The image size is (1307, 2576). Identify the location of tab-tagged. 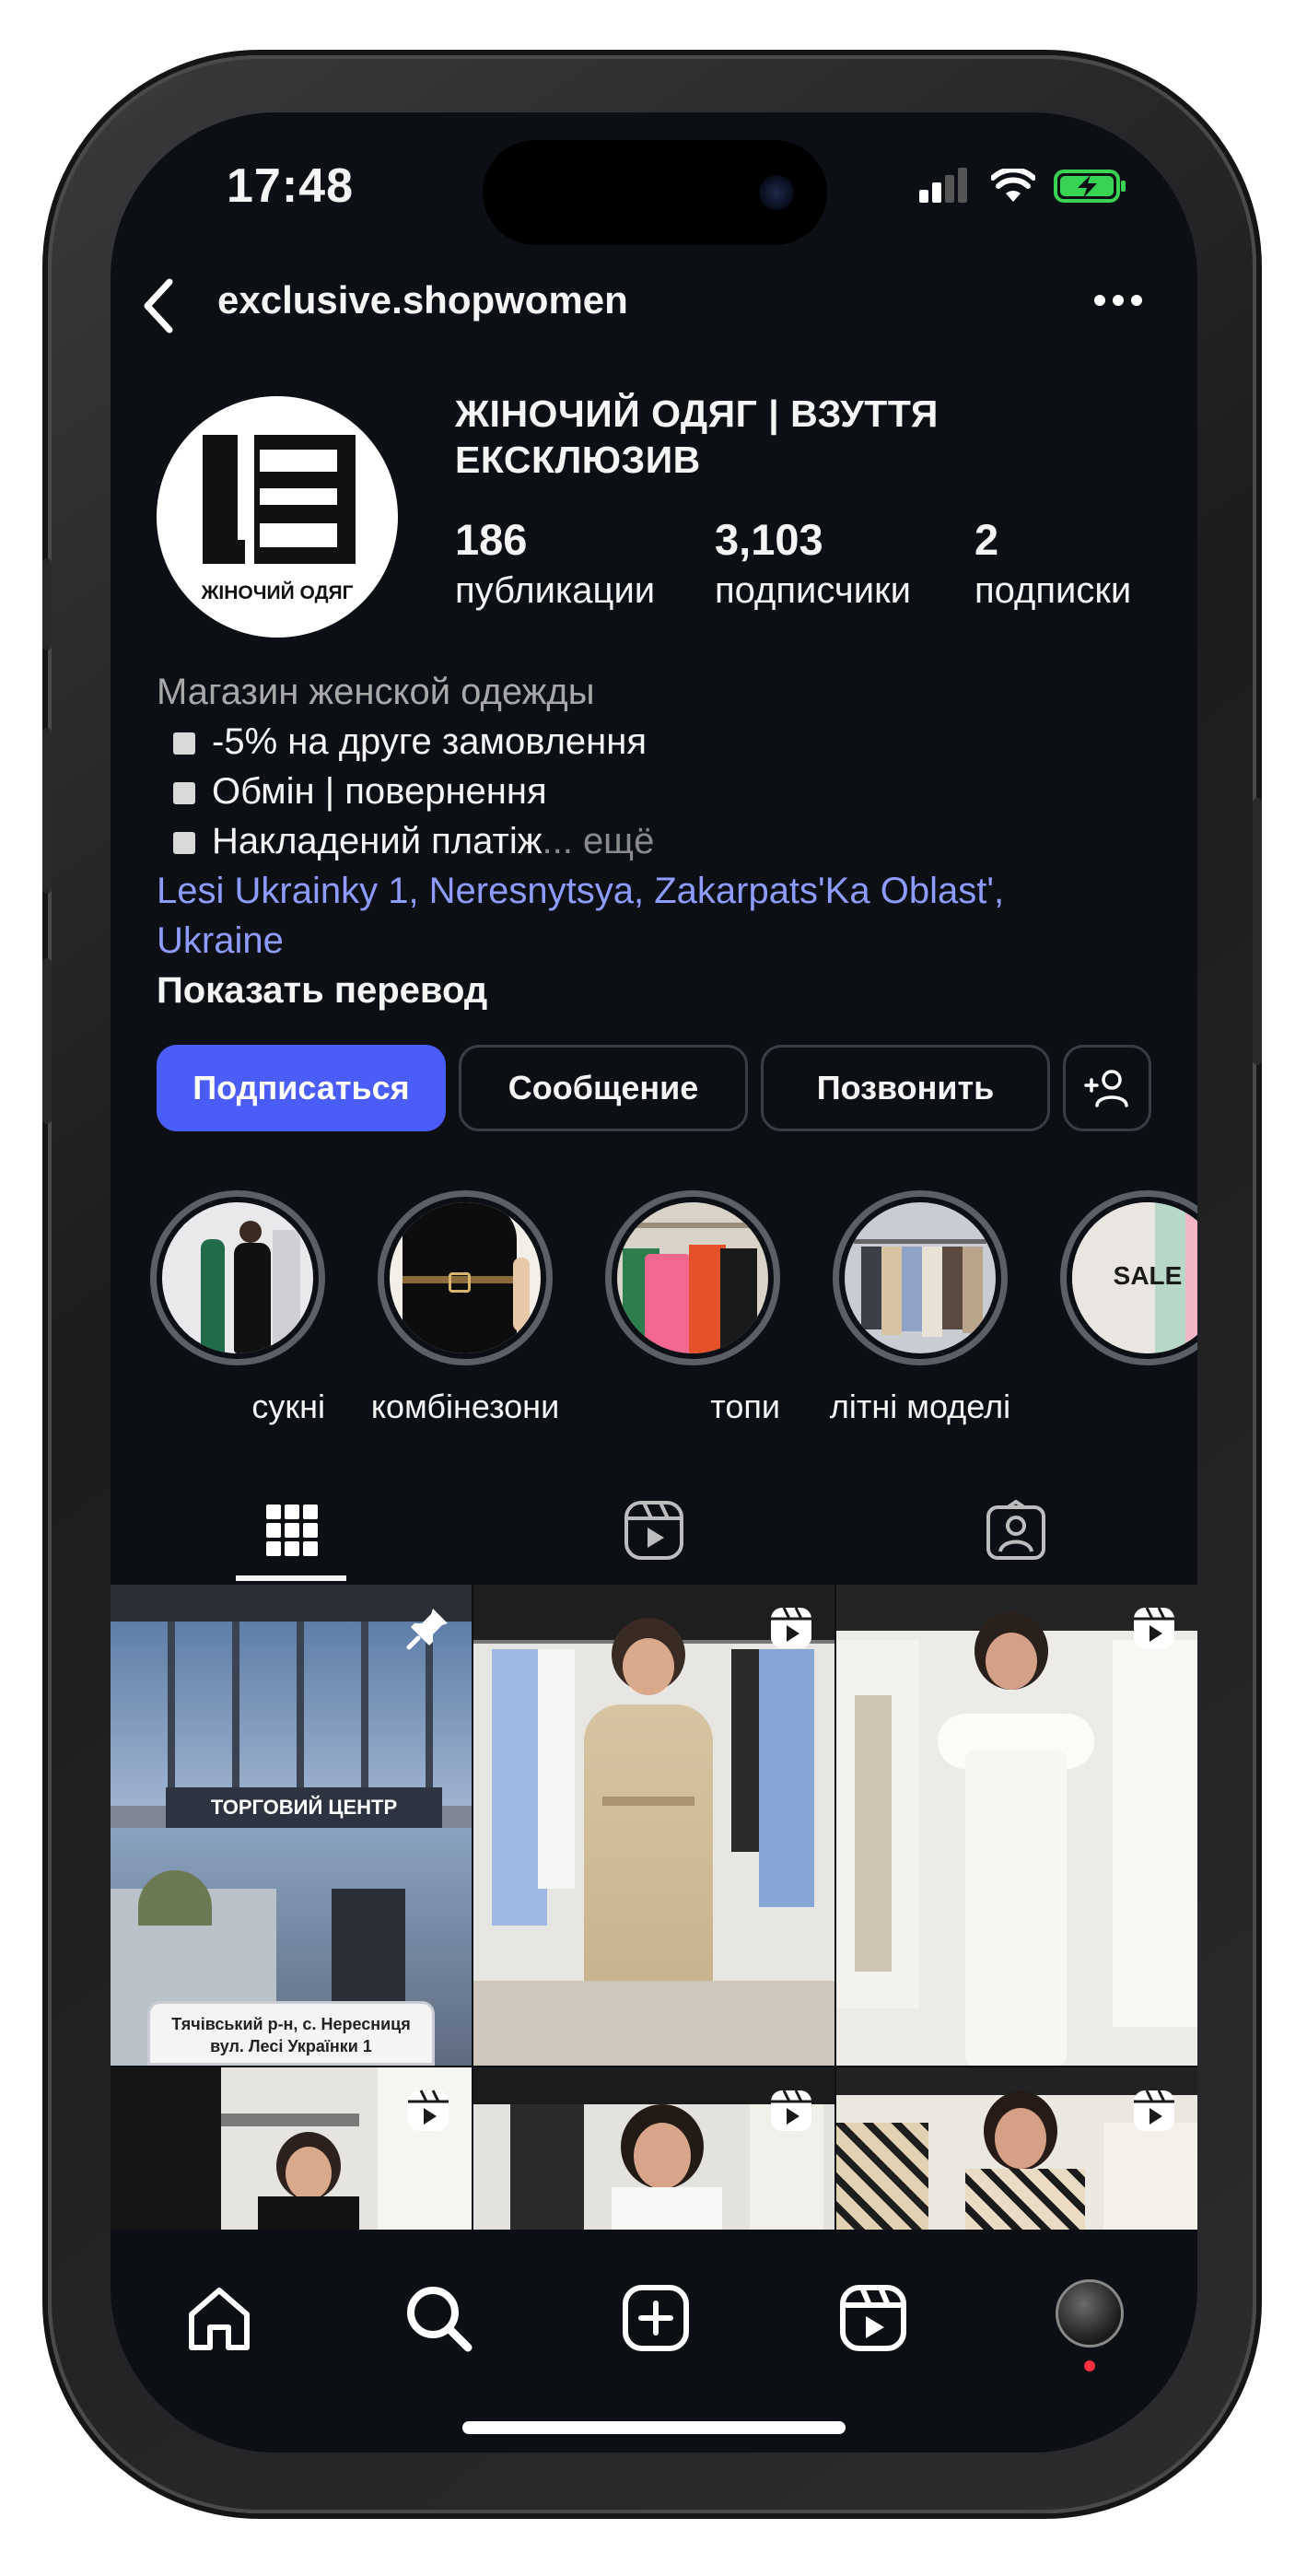
(1015, 1531).